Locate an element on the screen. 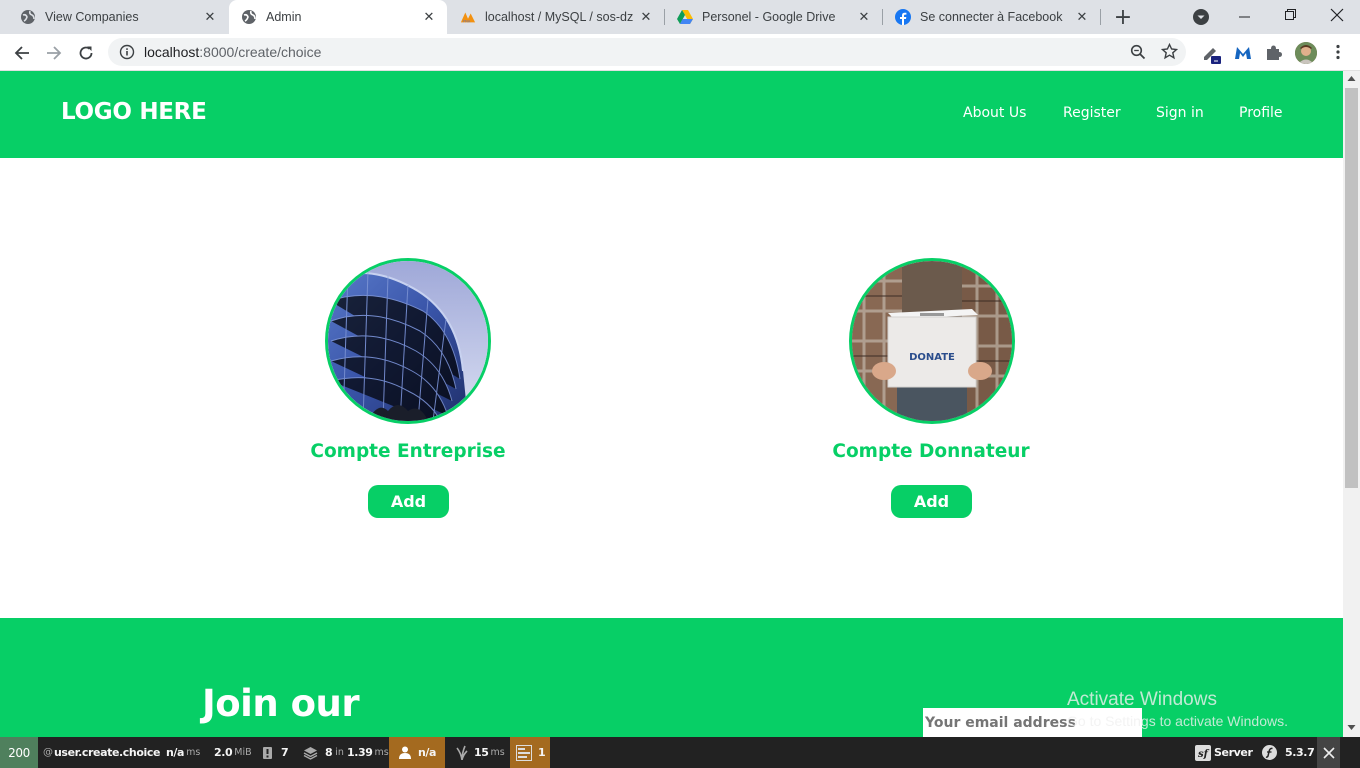 This screenshot has width=1360, height=768. url-path: :8000/create/choice is located at coordinates (260, 52).